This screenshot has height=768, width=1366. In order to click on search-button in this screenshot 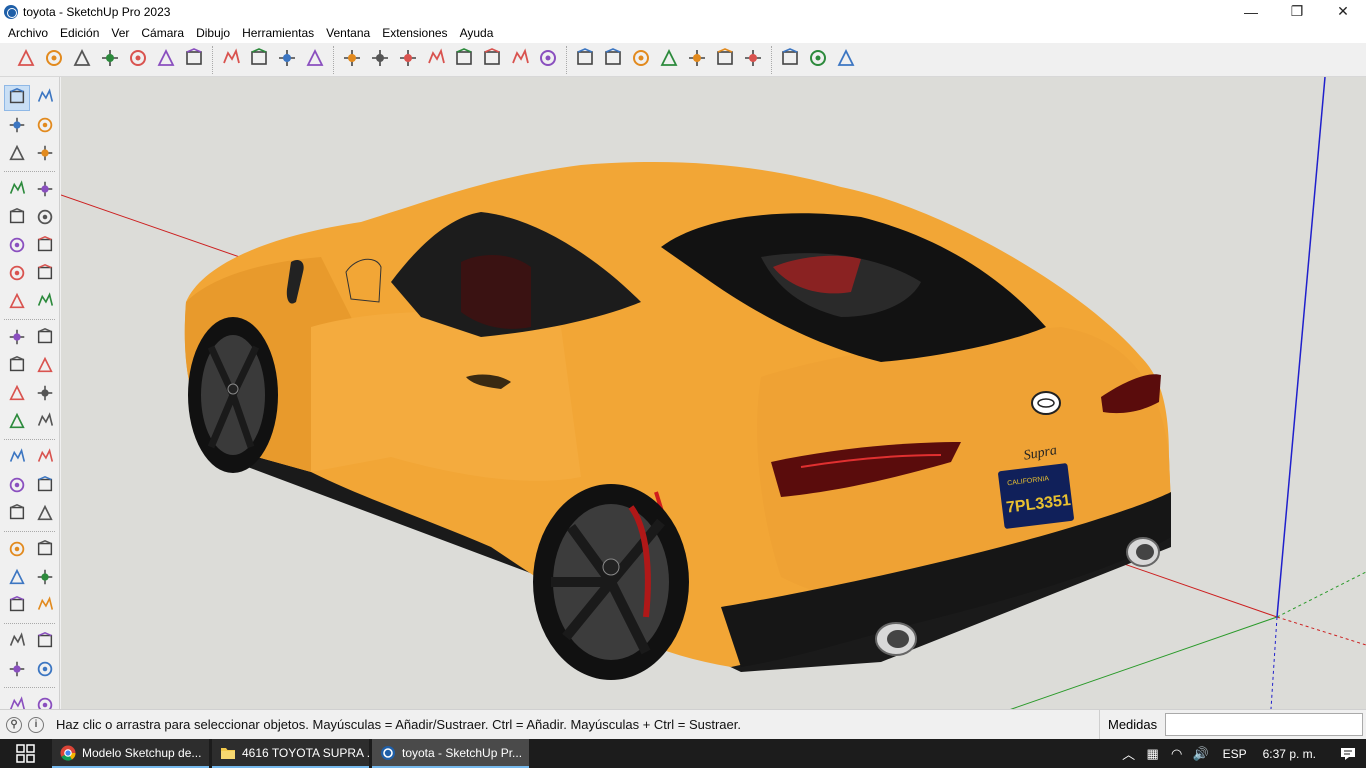, I will do `click(45, 606)`.